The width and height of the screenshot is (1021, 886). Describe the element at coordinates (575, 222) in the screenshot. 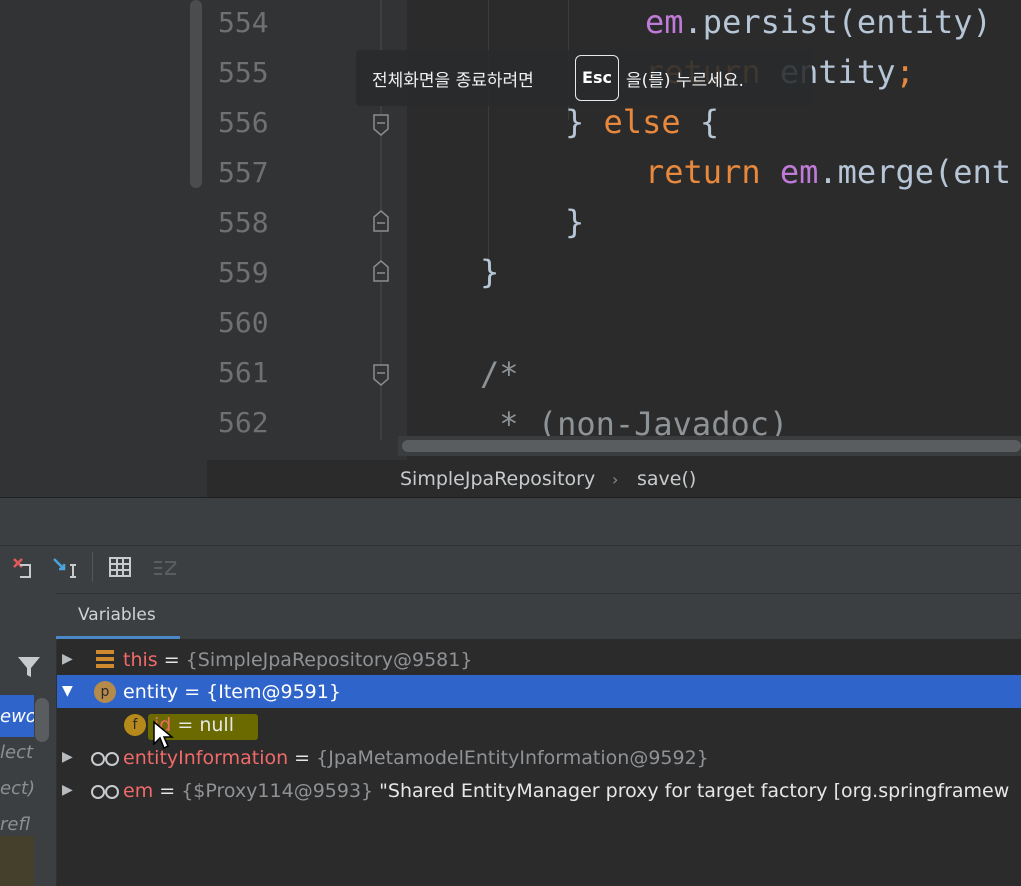

I see `code-line-558: }` at that location.